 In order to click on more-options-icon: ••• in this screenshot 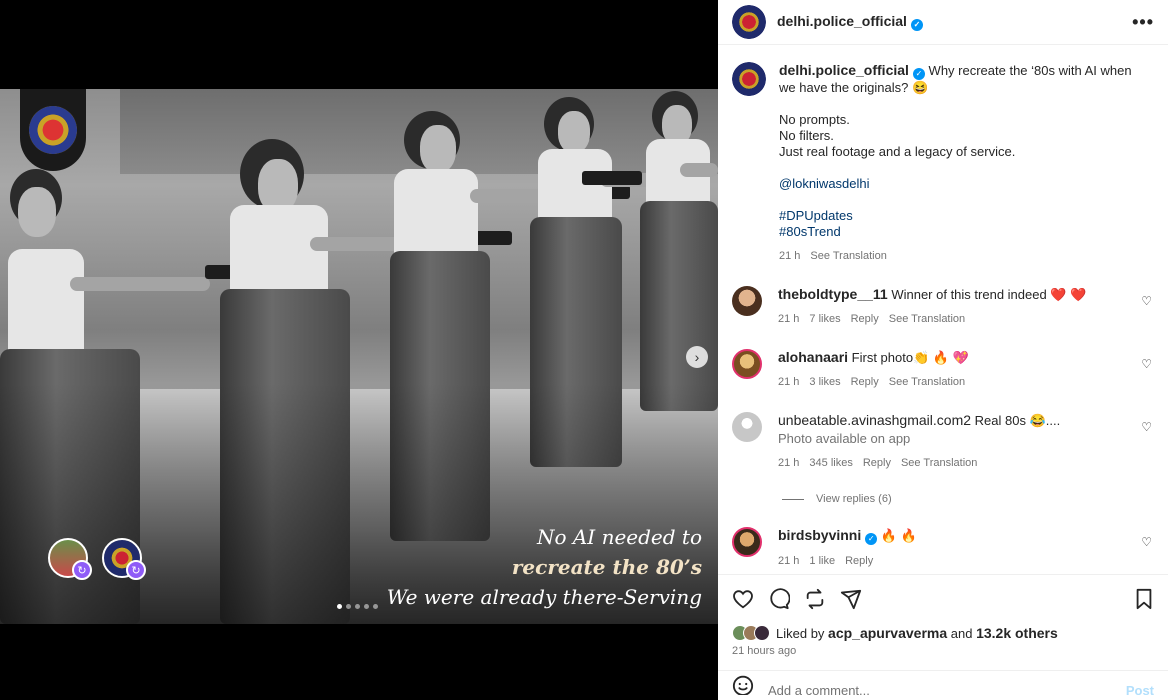, I will do `click(1143, 22)`.